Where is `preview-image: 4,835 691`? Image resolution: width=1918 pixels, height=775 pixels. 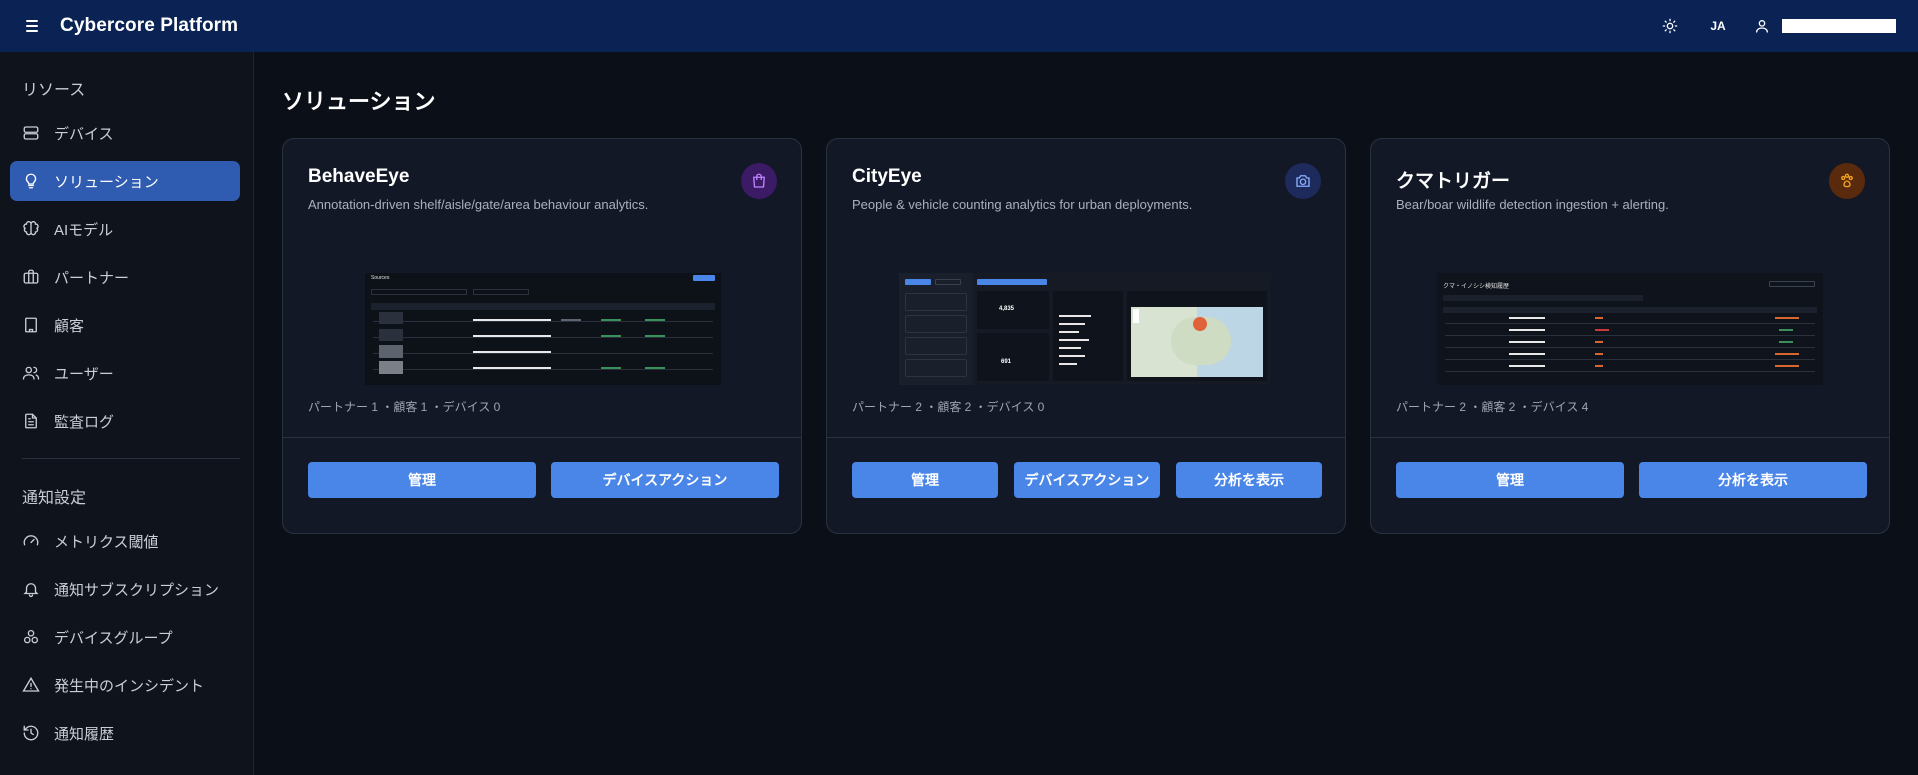 preview-image: 4,835 691 is located at coordinates (1085, 329).